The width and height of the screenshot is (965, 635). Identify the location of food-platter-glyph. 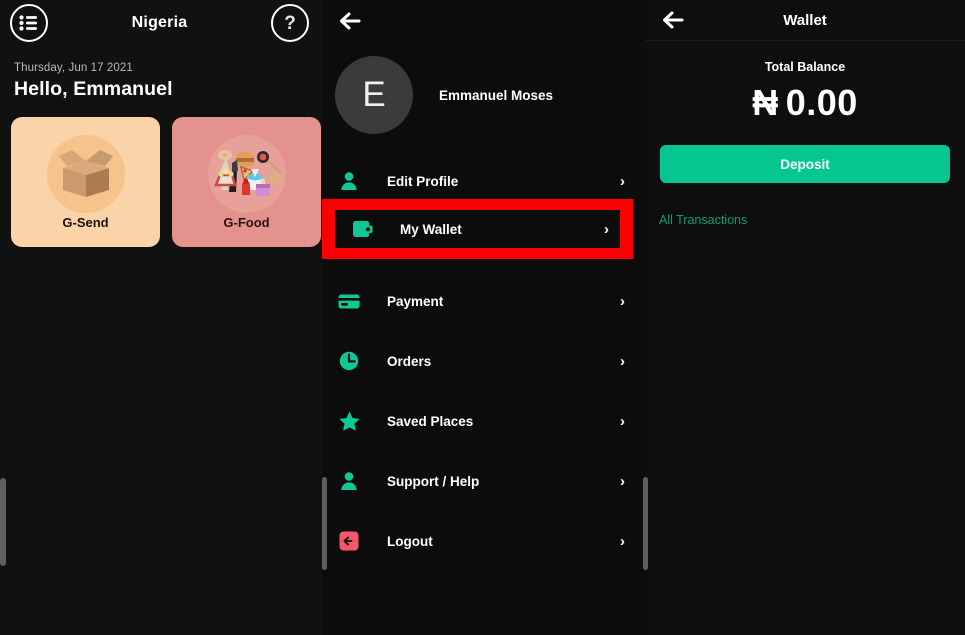
(247, 172).